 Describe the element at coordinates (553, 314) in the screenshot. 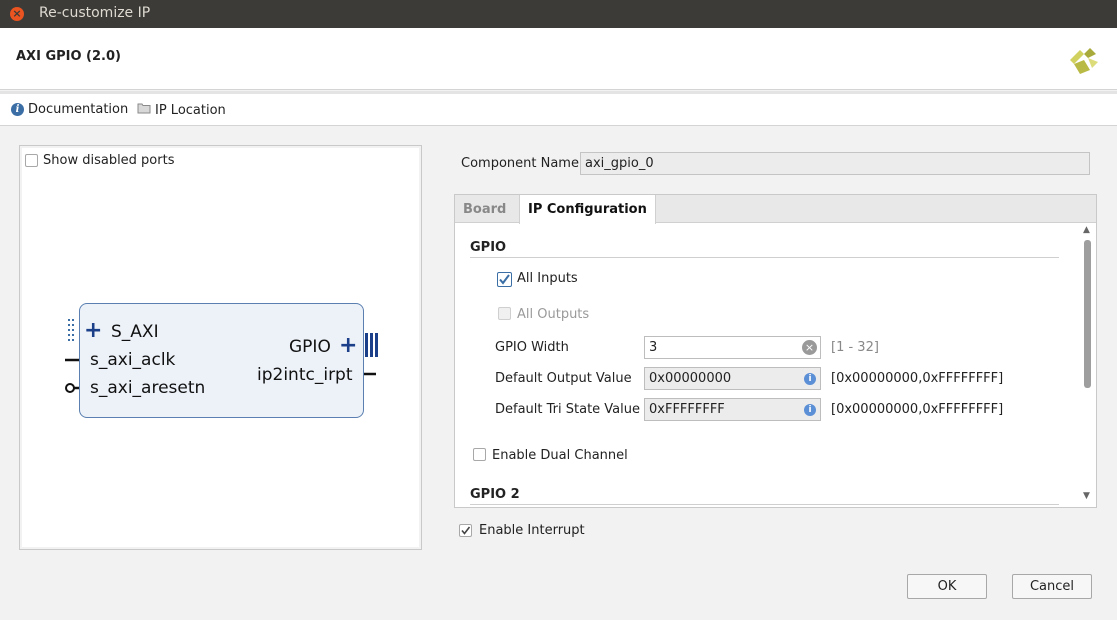

I see `all-outputs-label: All Outputs` at that location.